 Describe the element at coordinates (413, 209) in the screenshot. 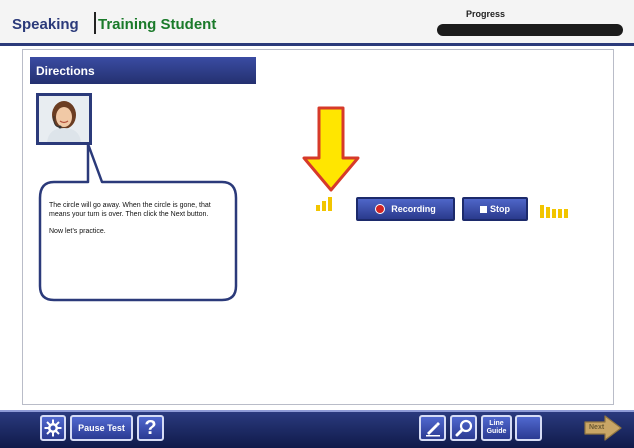

I see `recording-label: Recording` at that location.